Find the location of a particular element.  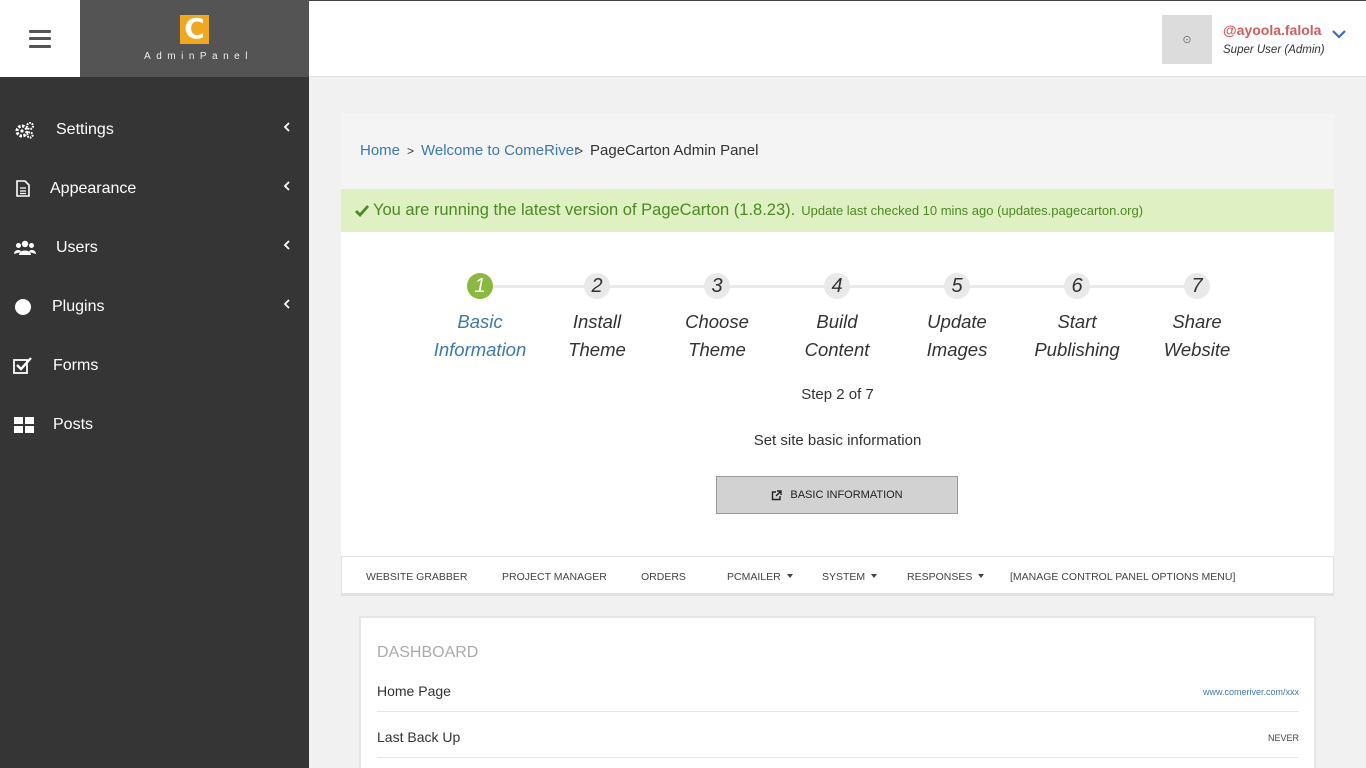

sidebar-item-label: Users is located at coordinates (77, 247).